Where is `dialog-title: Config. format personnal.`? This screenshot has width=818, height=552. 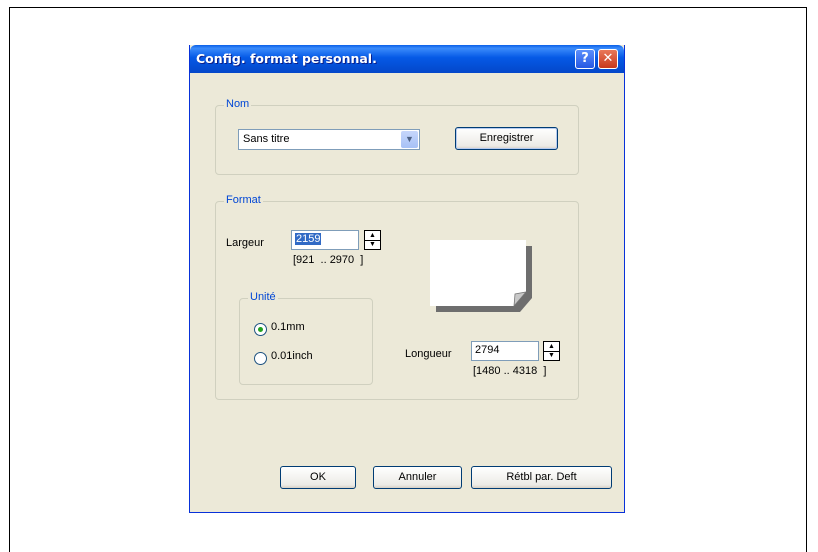
dialog-title: Config. format personnal. is located at coordinates (286, 58).